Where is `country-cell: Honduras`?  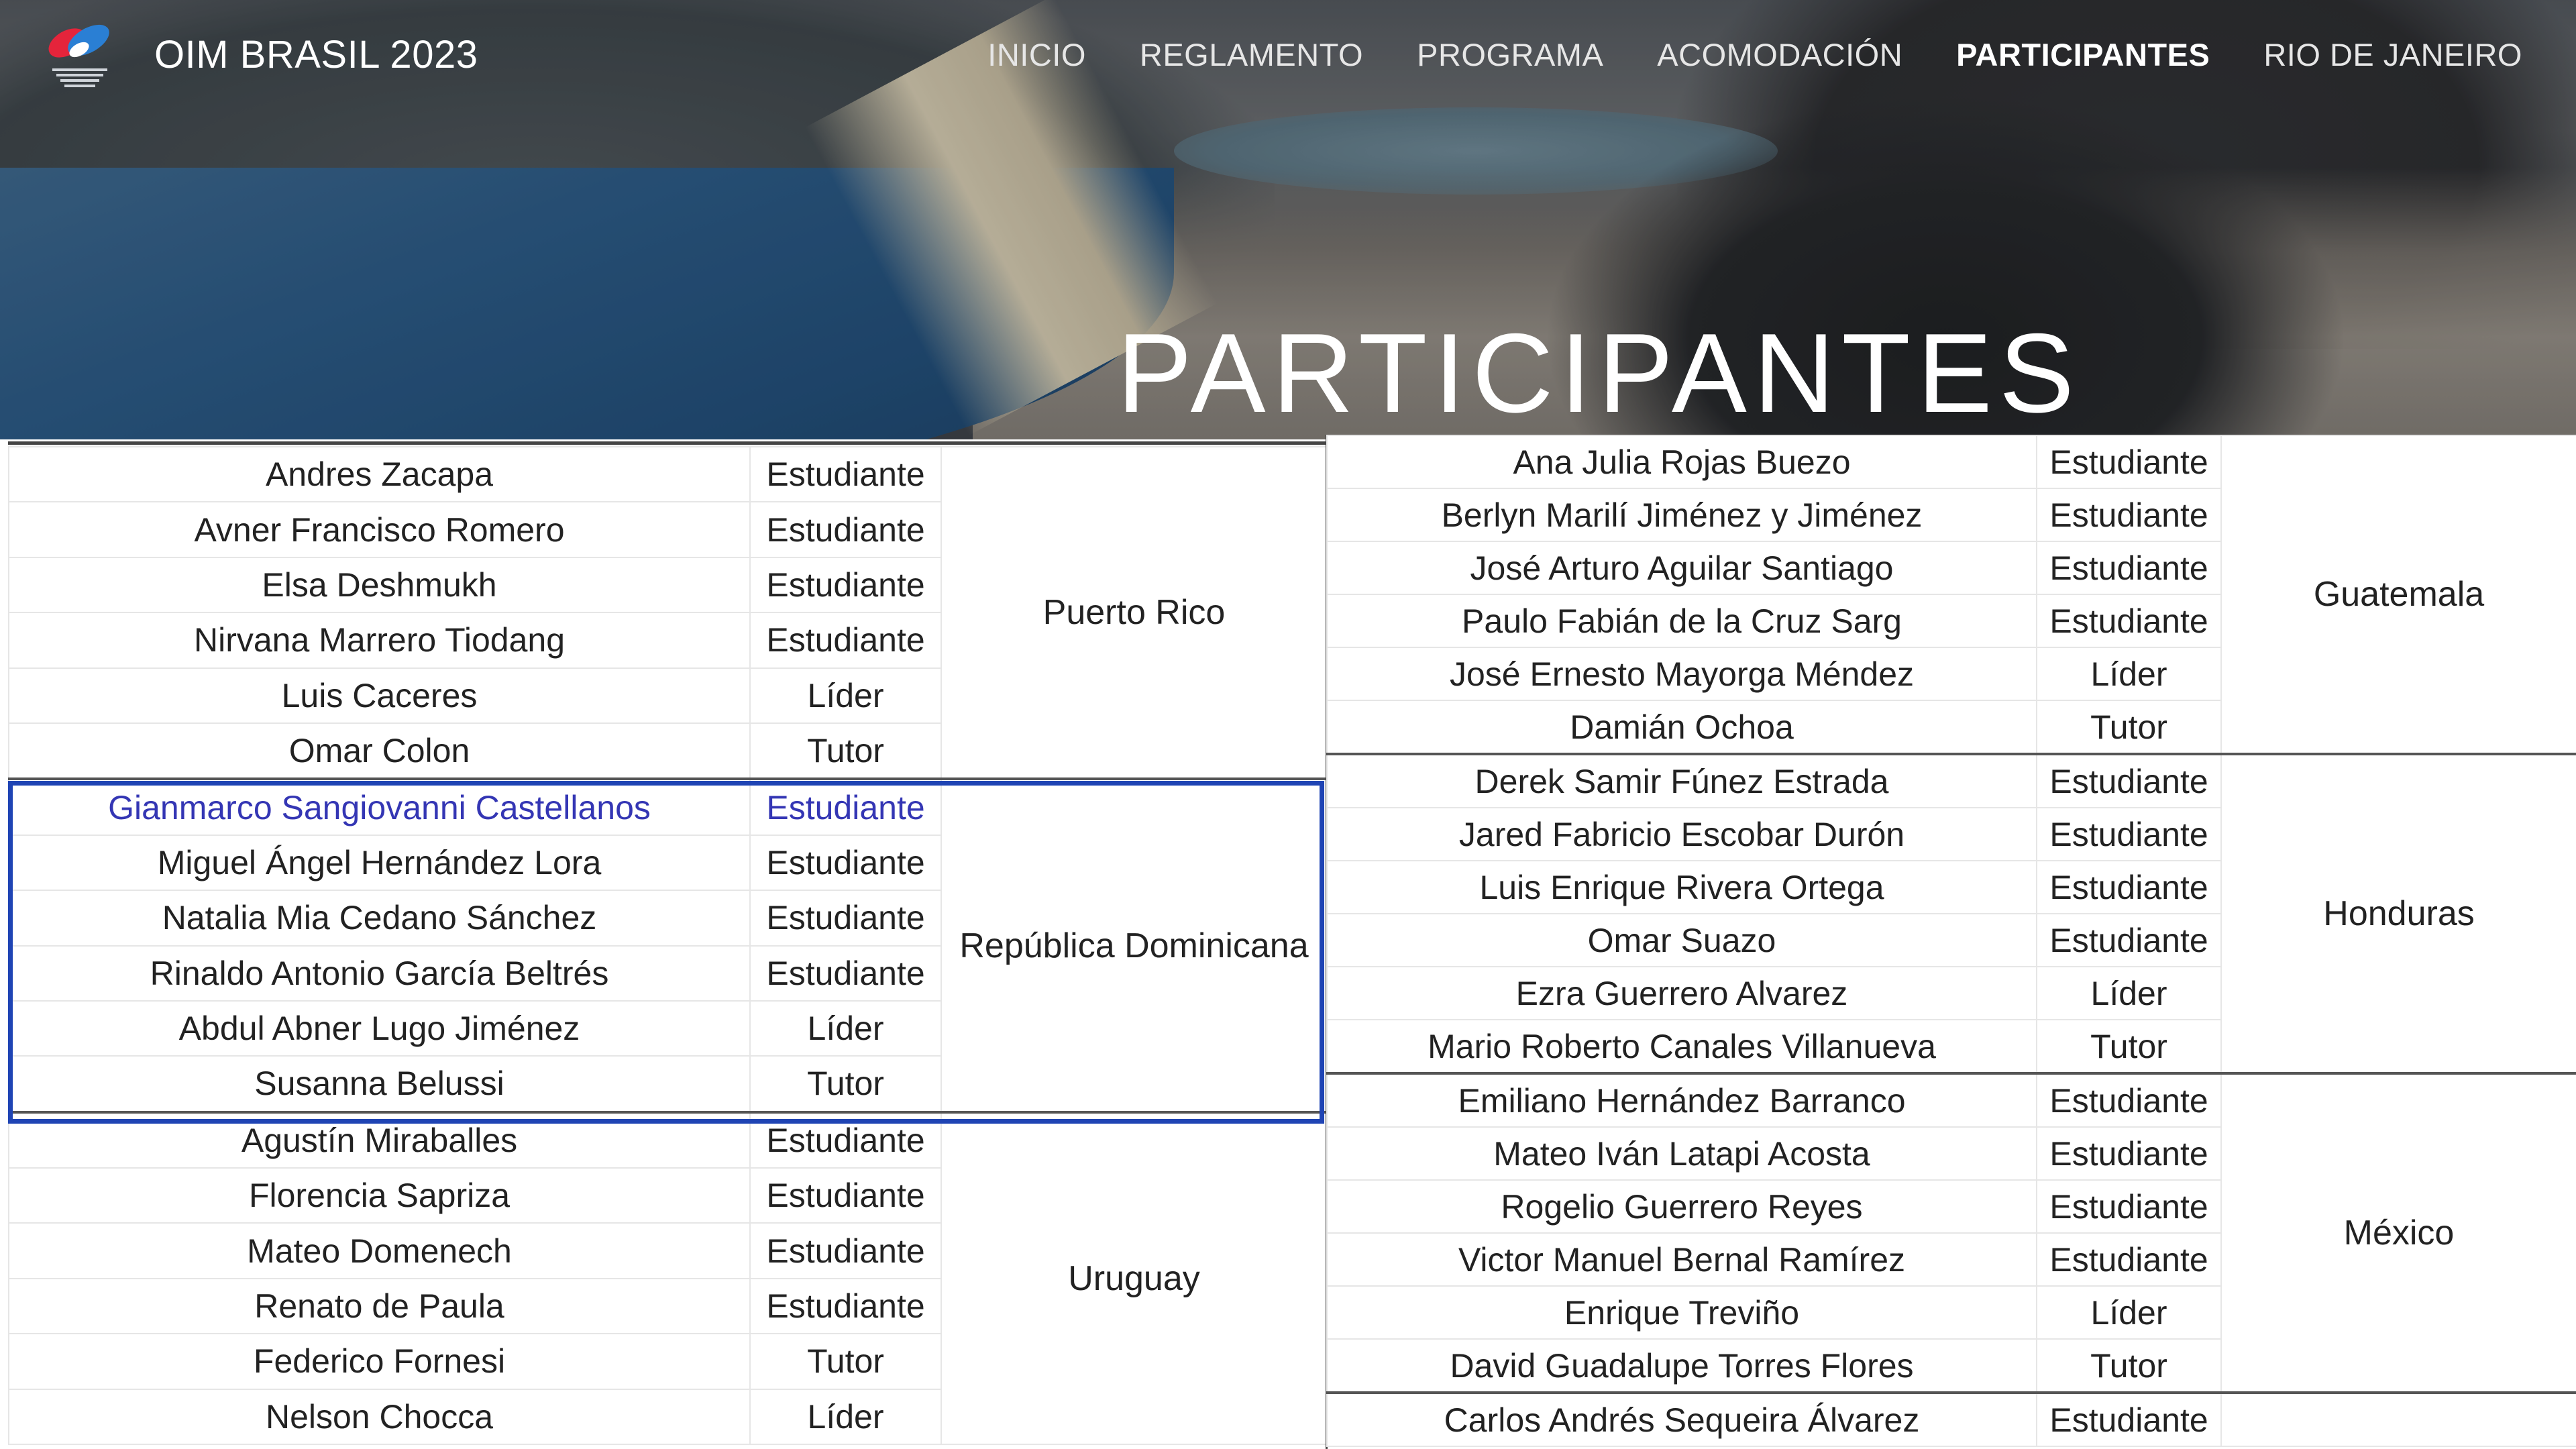
country-cell: Honduras is located at coordinates (2398, 913).